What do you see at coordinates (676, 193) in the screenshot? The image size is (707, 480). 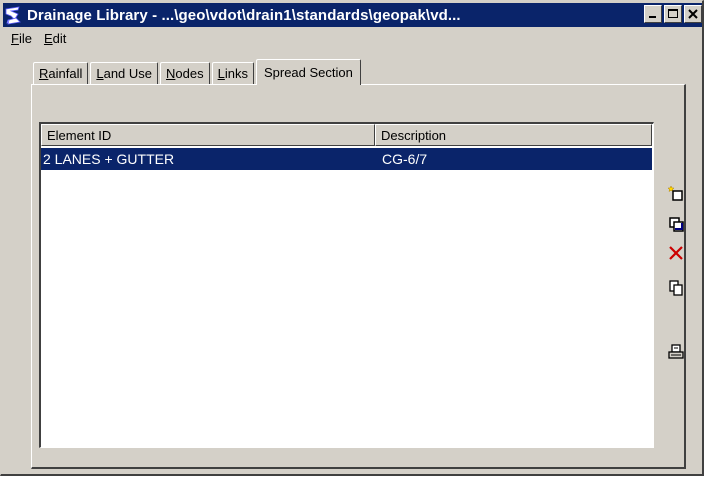 I see `new-item-icon` at bounding box center [676, 193].